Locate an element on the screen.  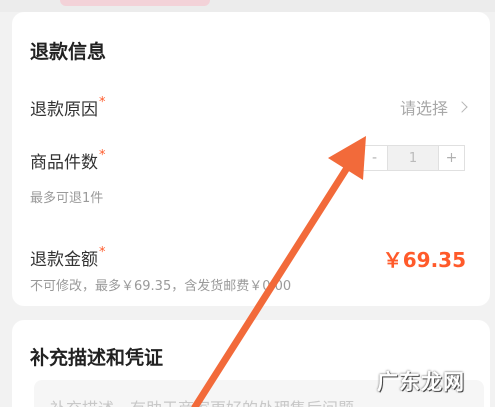
watermark-logo: 广东龙网 is located at coordinates (421, 382).